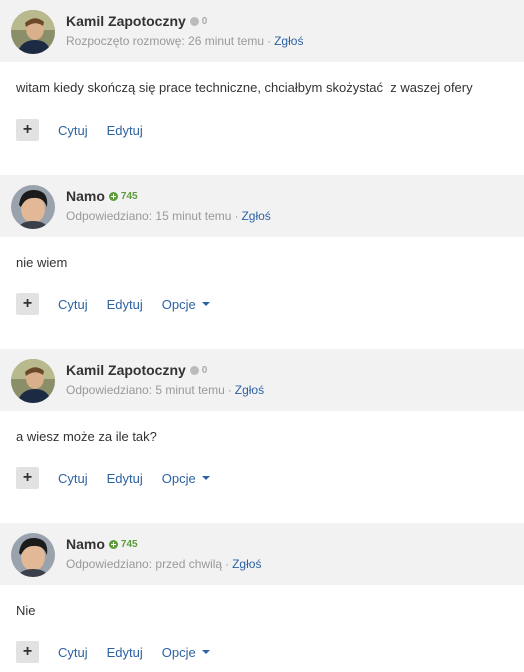 Image resolution: width=524 pixels, height=672 pixels. I want to click on post-timestamp: Odpowiedziano: 15 minut temu, so click(149, 216).